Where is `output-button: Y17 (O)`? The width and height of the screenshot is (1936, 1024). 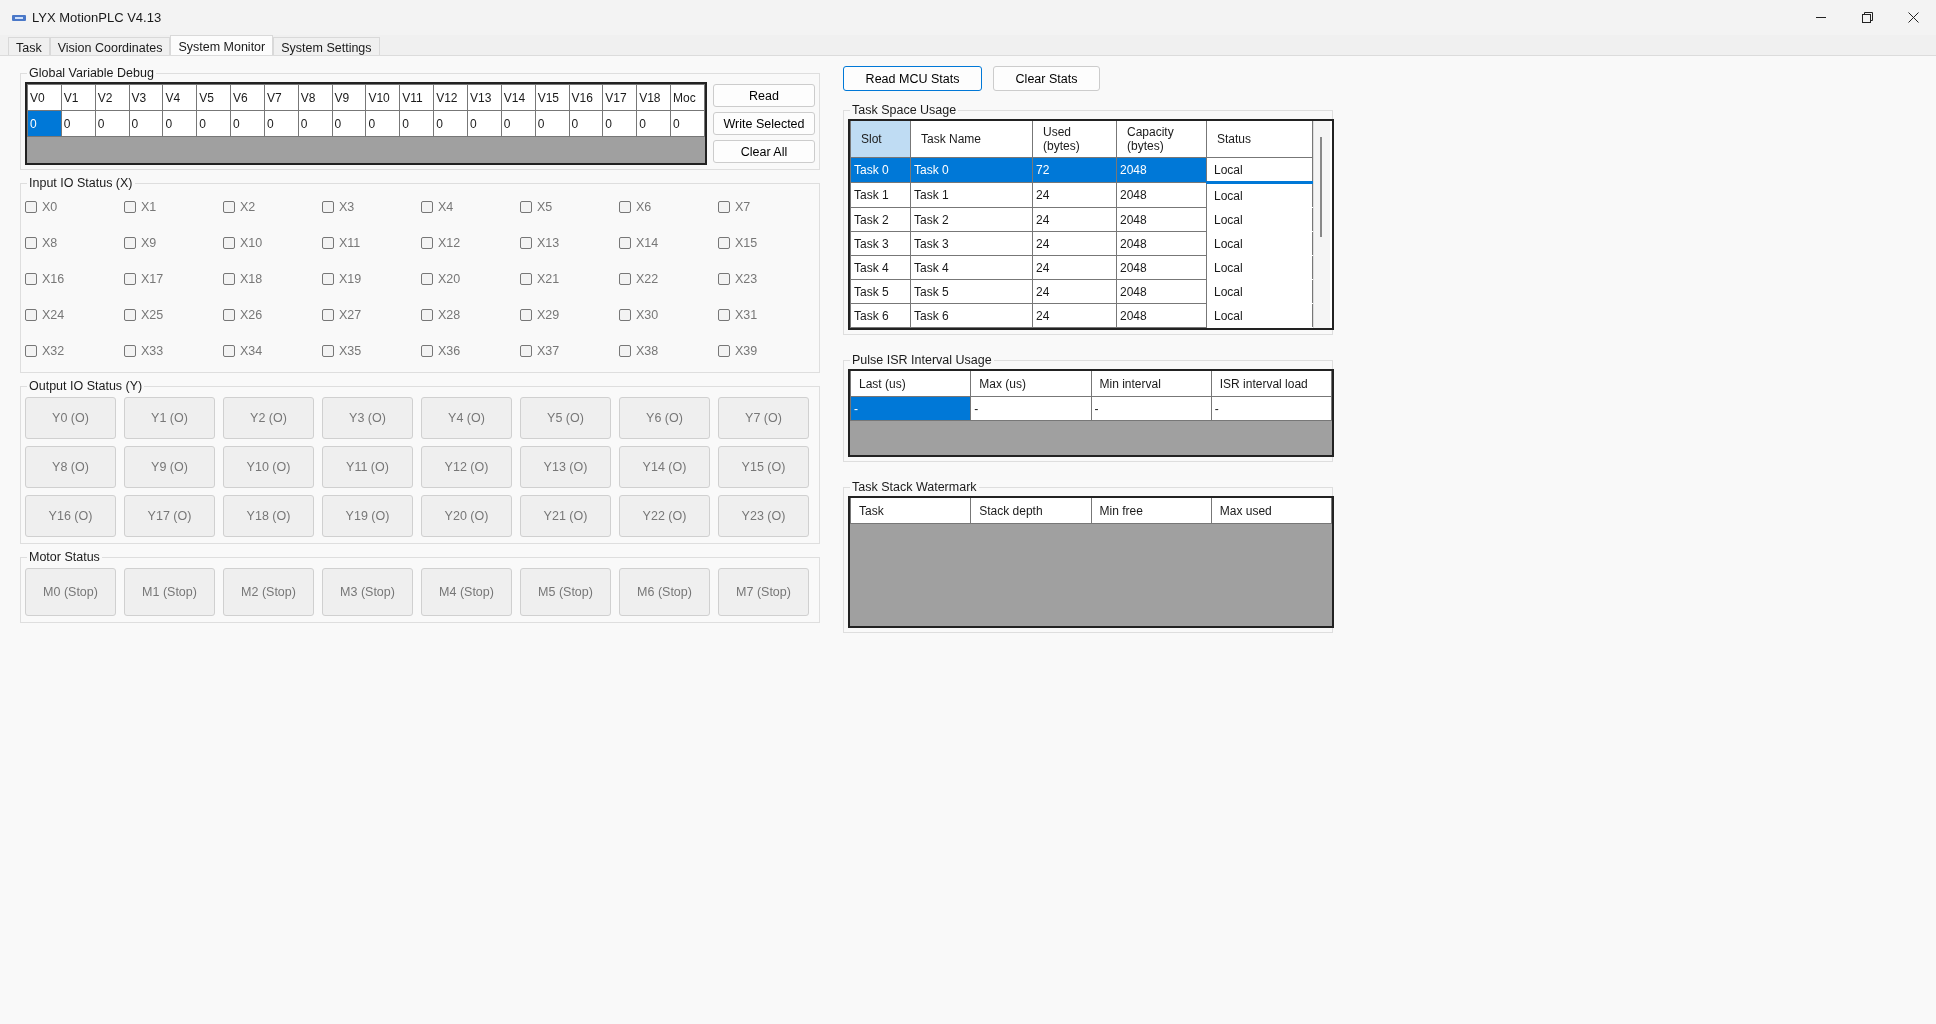
output-button: Y17 (O) is located at coordinates (169, 516).